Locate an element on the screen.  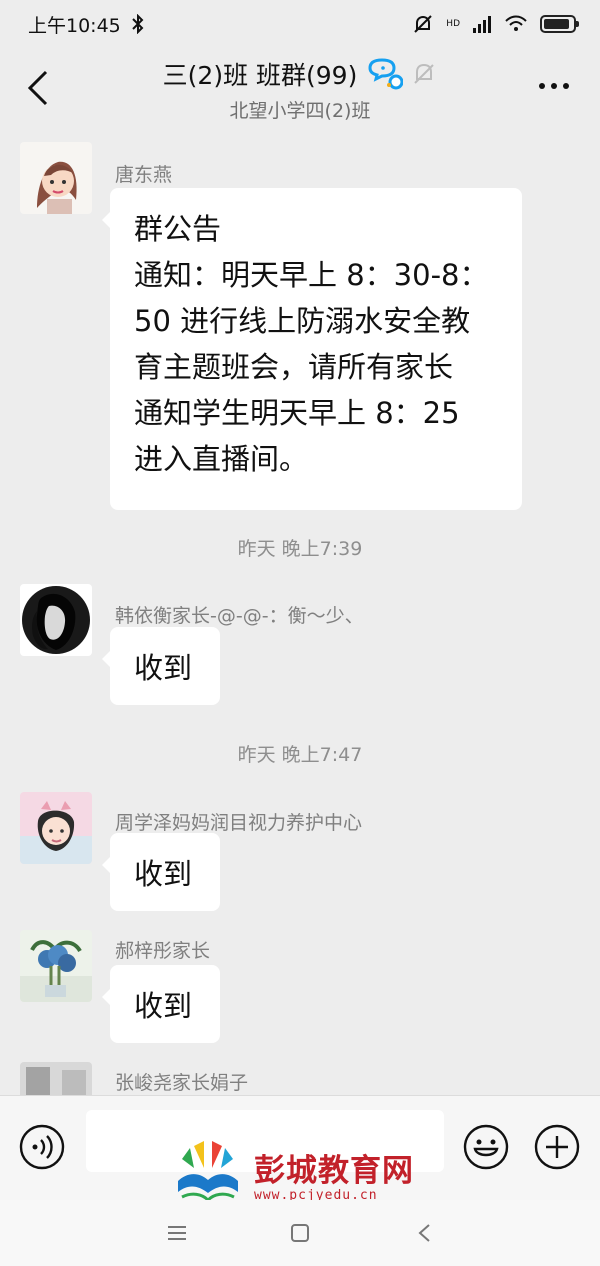
wifi-icon is located at coordinates (516, 23).